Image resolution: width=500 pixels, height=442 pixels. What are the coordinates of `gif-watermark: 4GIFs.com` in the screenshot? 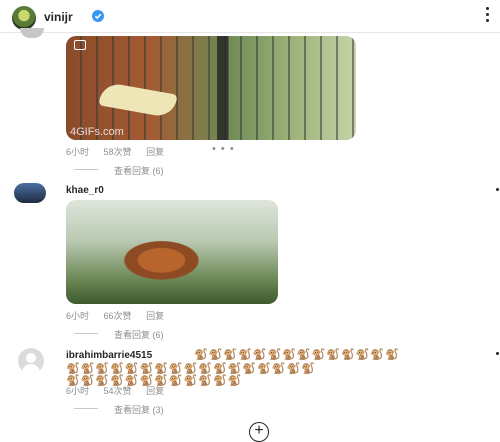 It's located at (97, 132).